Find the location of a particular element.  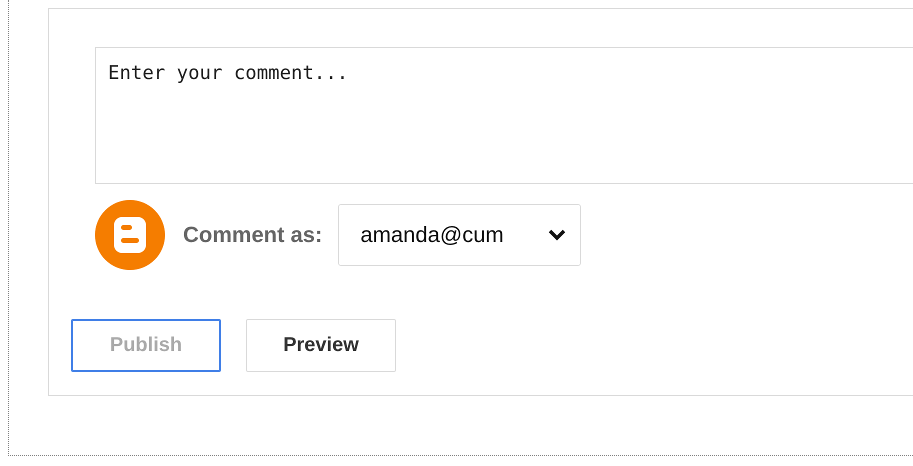

chevron-down-icon is located at coordinates (557, 235).